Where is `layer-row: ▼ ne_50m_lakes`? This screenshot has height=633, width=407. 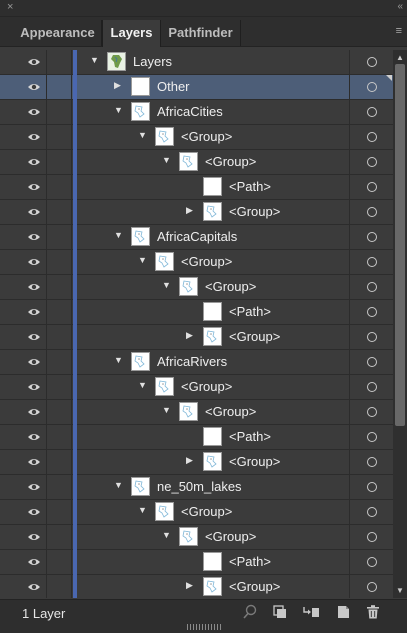
layer-row: ▼ ne_50m_lakes is located at coordinates (196, 487).